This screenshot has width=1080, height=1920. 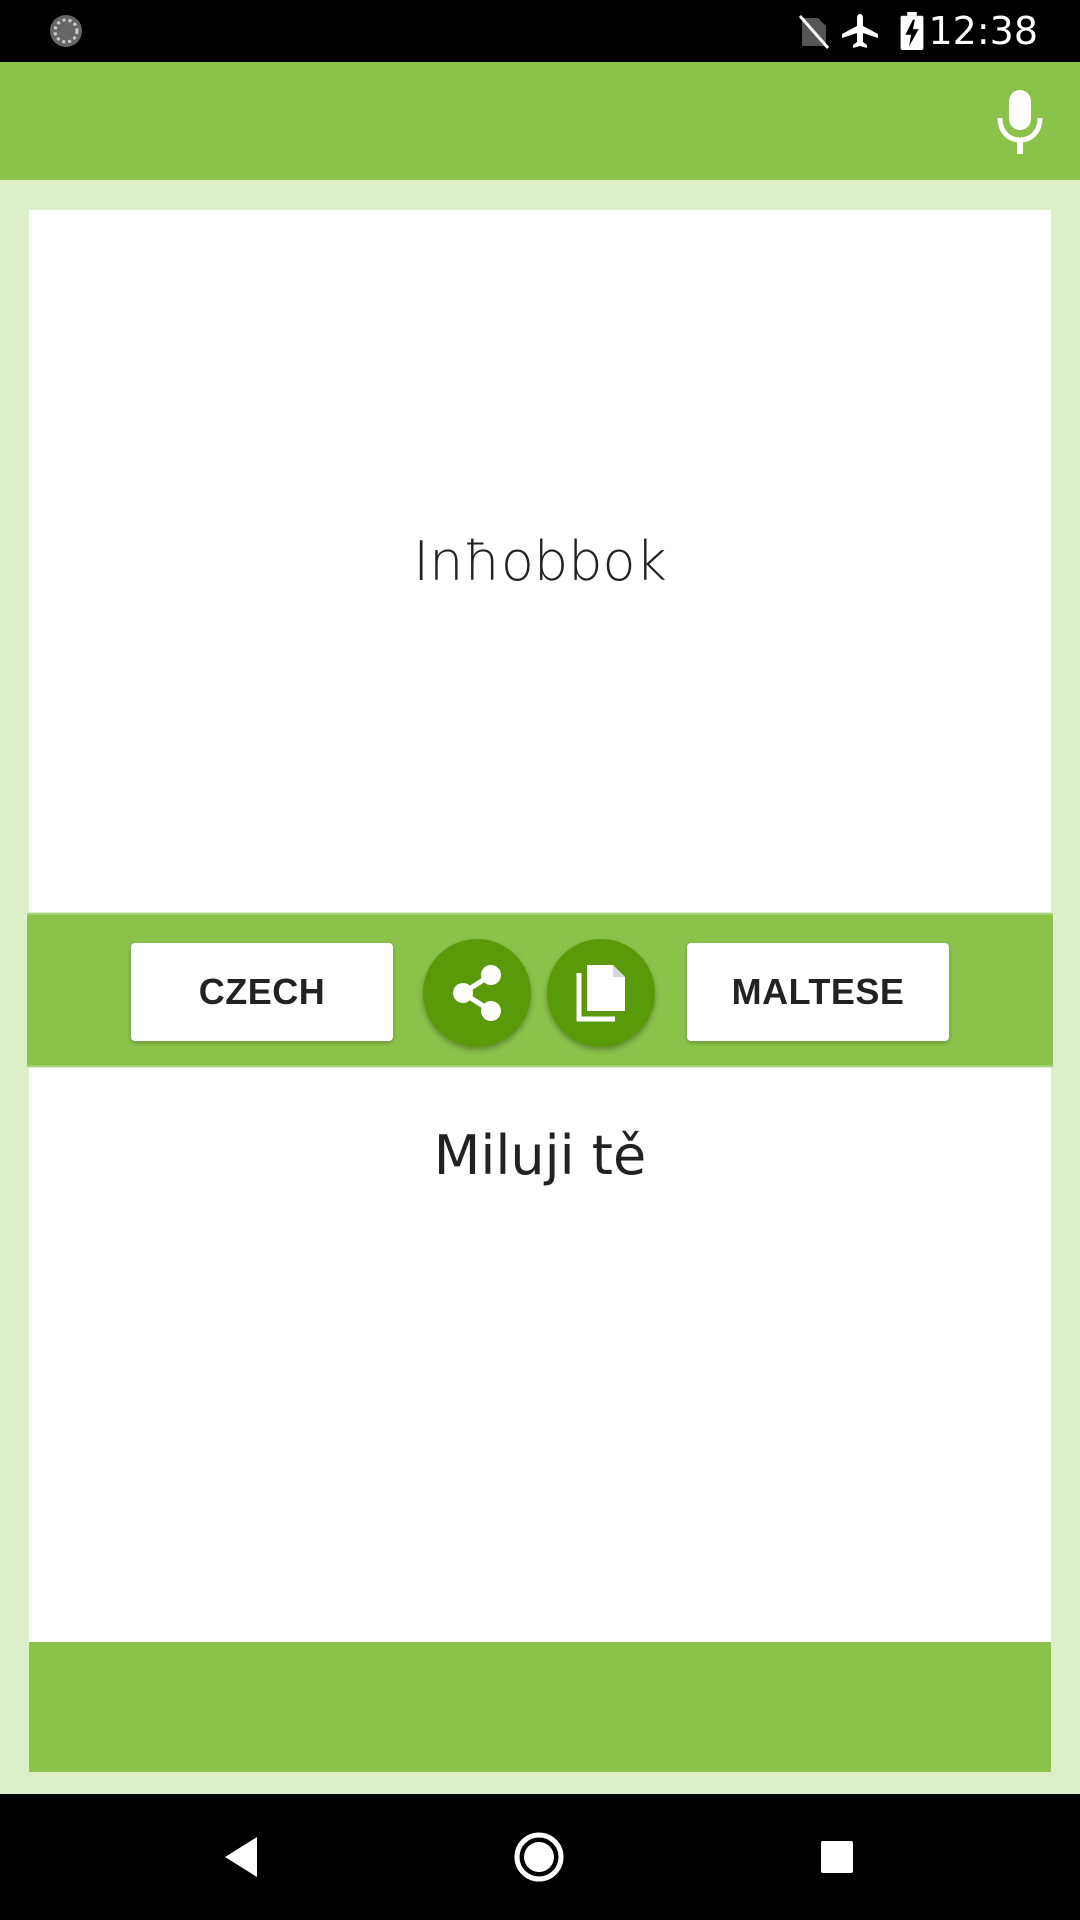 What do you see at coordinates (540, 121) in the screenshot?
I see `app-toolbar` at bounding box center [540, 121].